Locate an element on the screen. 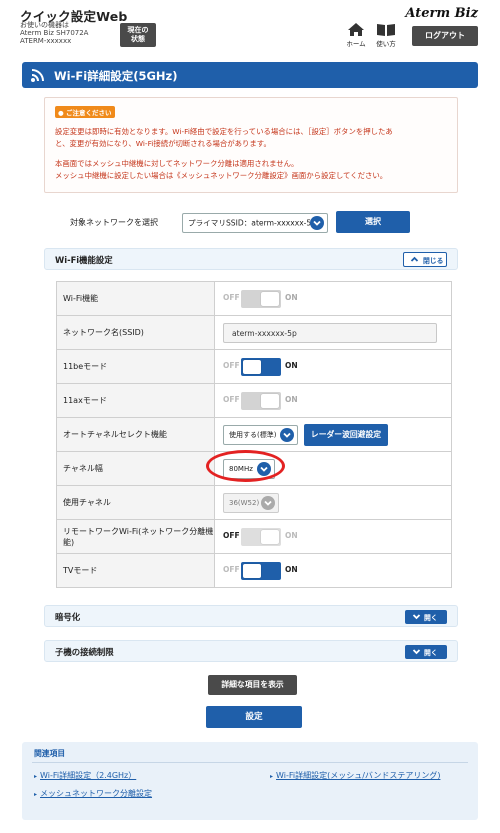 Image resolution: width=500 pixels, height=833 pixels. notice-badge: ● ご注意ください is located at coordinates (85, 112).